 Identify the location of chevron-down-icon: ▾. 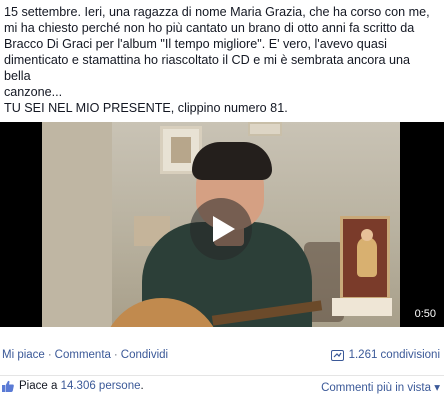
(437, 388).